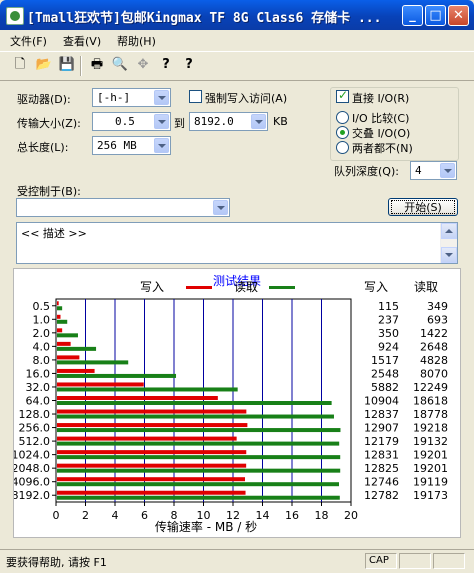 The width and height of the screenshot is (474, 573). What do you see at coordinates (44, 65) in the screenshot?
I see `open-folder-icon: 📂` at bounding box center [44, 65].